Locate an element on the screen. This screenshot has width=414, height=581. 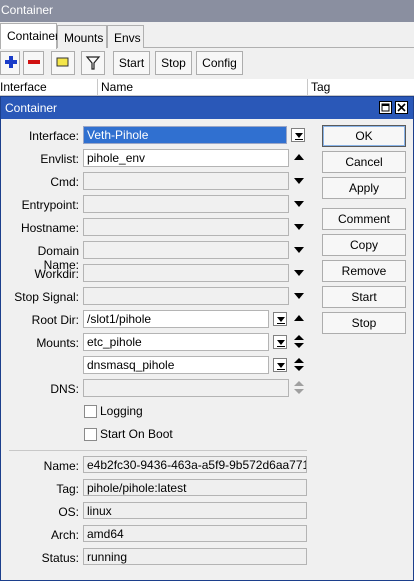
note-icon is located at coordinates (62, 62).